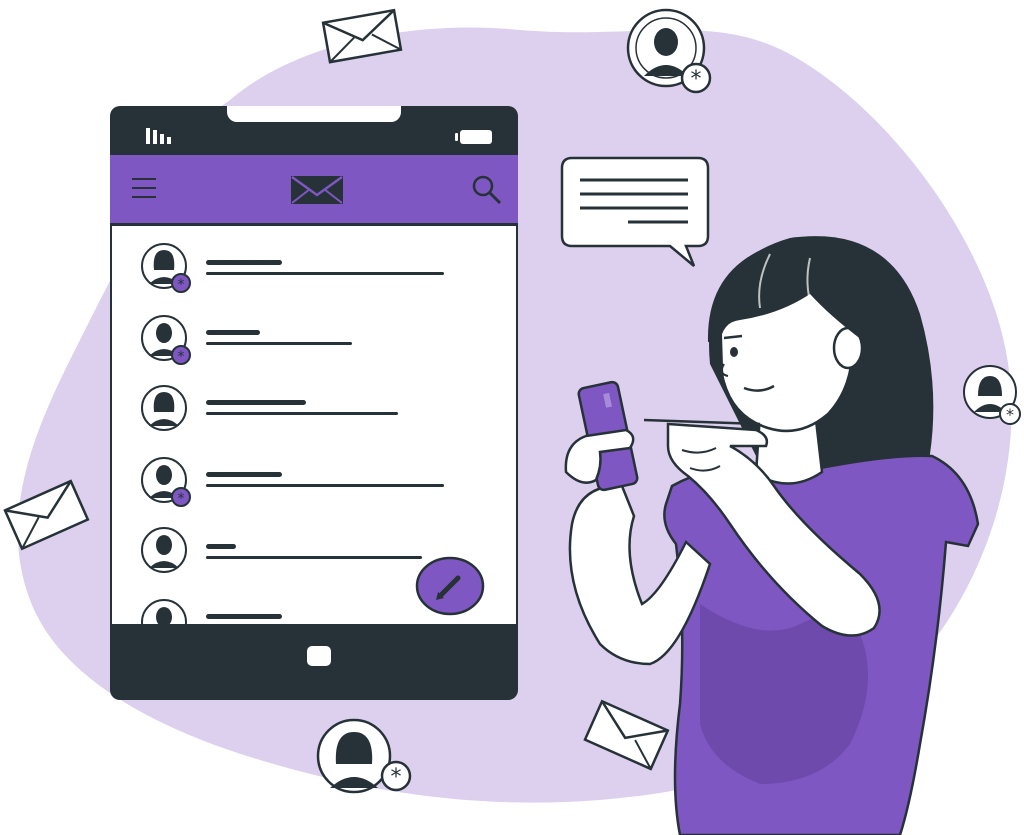 Image resolution: width=1024 pixels, height=835 pixels. What do you see at coordinates (487, 190) in the screenshot?
I see `search-icon` at bounding box center [487, 190].